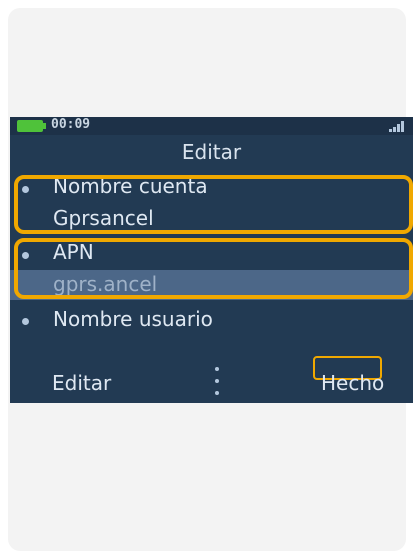  I want to click on signal-bars-icon, so click(396, 126).